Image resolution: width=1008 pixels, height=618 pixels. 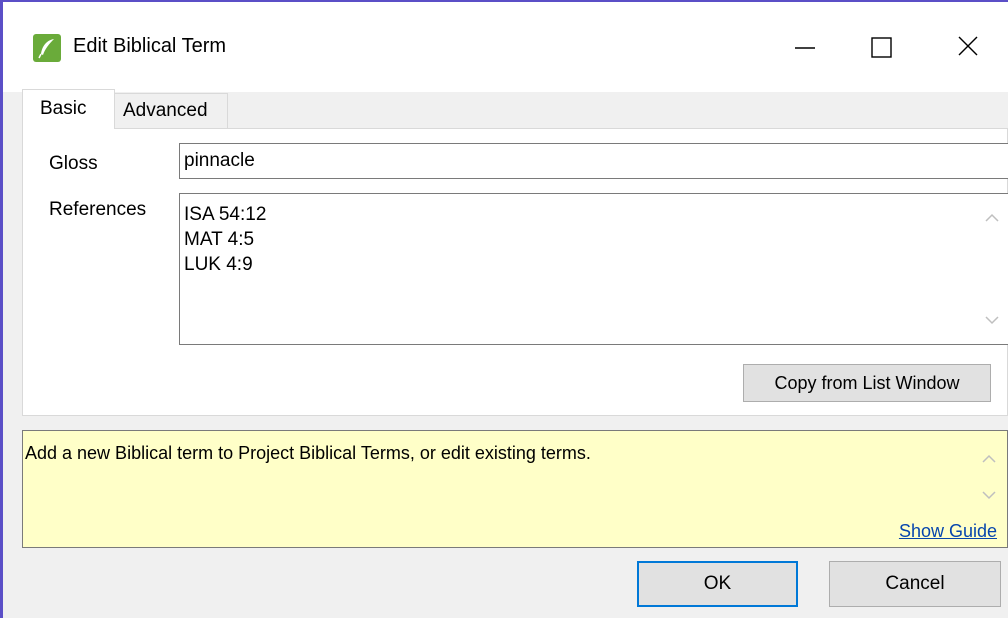 I want to click on close-button, so click(x=967, y=48).